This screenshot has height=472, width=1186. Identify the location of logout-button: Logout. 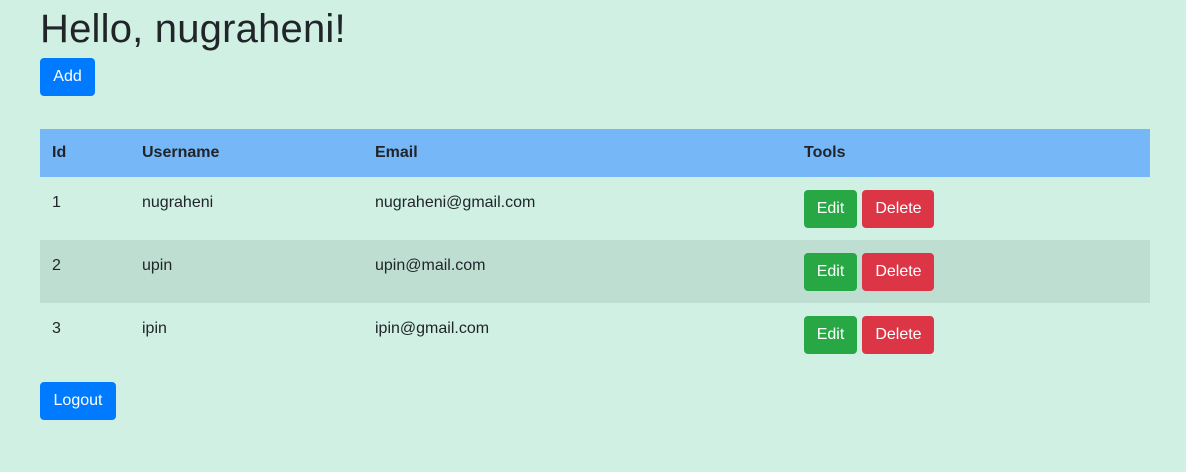
(78, 401).